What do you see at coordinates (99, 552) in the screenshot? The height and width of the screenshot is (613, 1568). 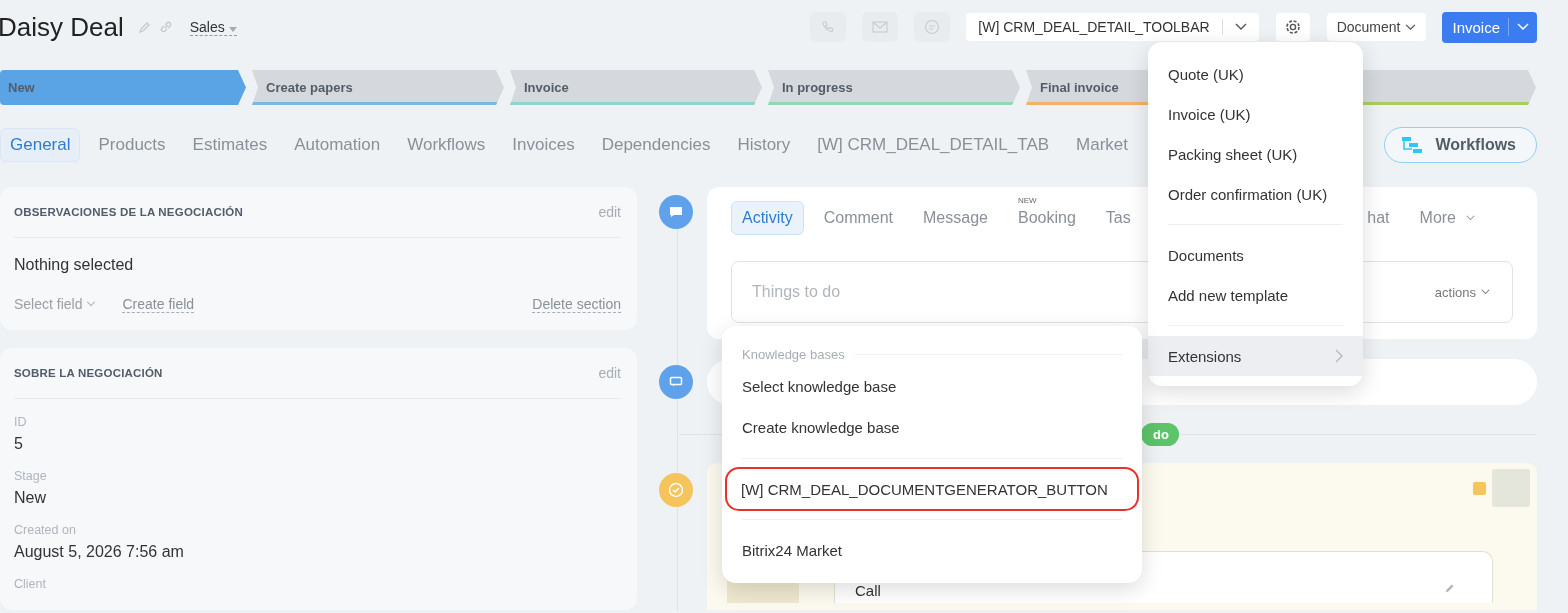 I see `field-value: August 5, 2026 7:56 am` at bounding box center [99, 552].